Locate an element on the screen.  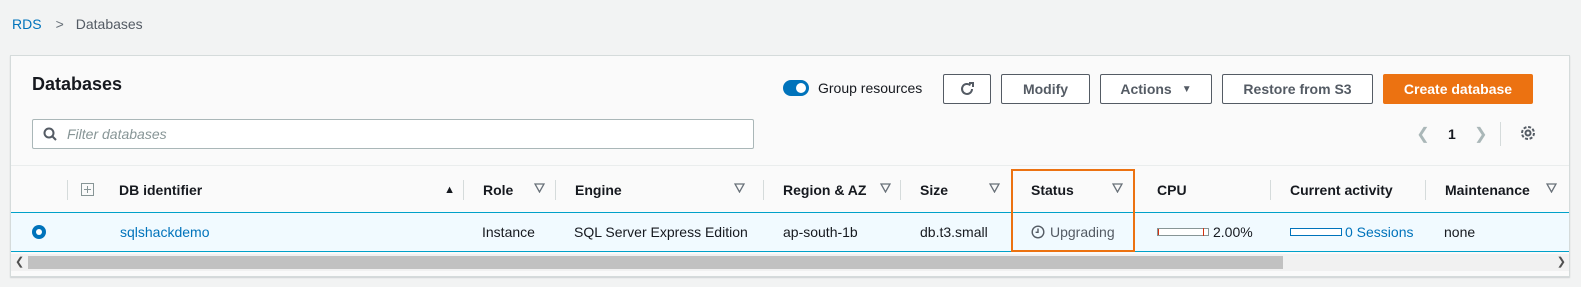
refresh-icon is located at coordinates (967, 88).